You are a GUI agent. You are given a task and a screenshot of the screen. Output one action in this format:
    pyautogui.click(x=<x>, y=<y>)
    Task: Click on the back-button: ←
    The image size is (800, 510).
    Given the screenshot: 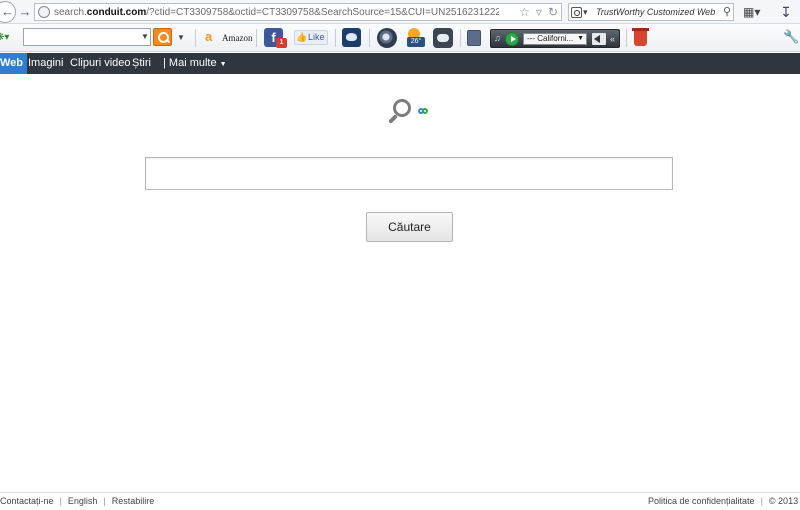 What is the action you would take?
    pyautogui.click(x=8, y=12)
    